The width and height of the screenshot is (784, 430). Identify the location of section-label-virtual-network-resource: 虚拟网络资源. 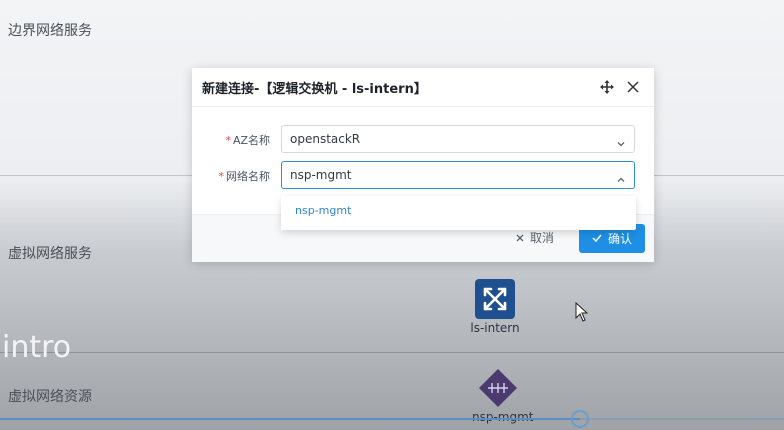
(50, 397).